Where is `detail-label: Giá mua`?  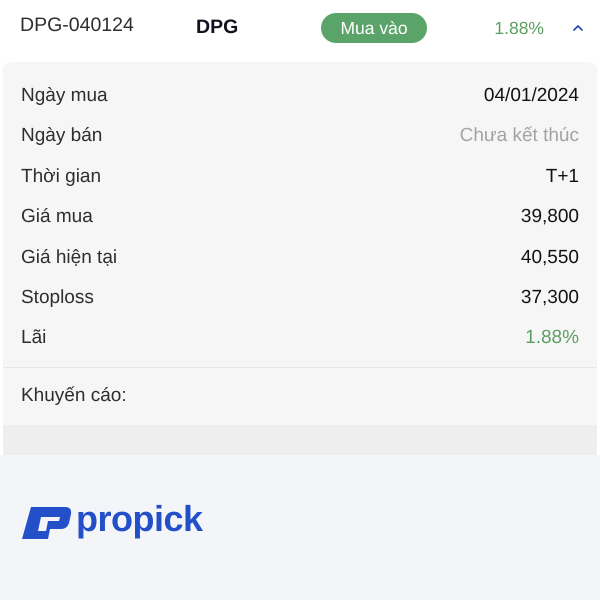 detail-label: Giá mua is located at coordinates (57, 217).